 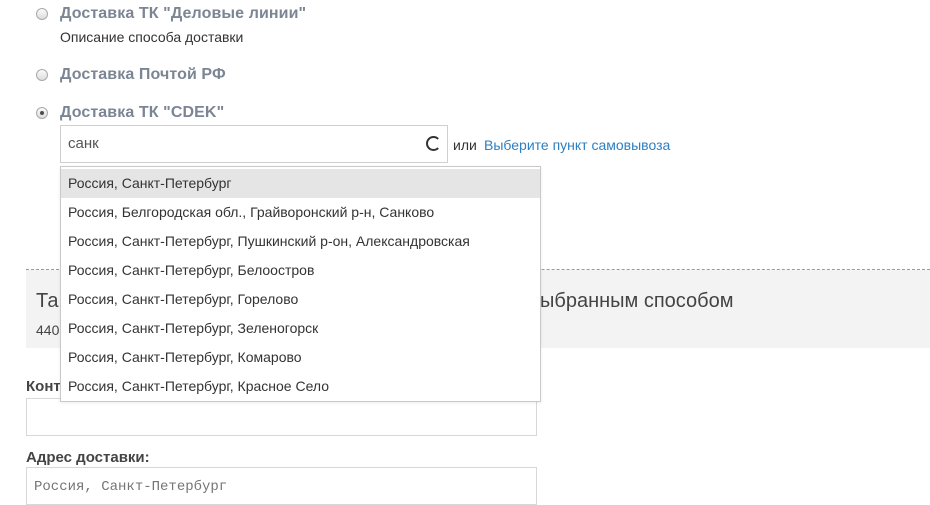 I want to click on delivery-info-subtext: 440, so click(x=48, y=330).